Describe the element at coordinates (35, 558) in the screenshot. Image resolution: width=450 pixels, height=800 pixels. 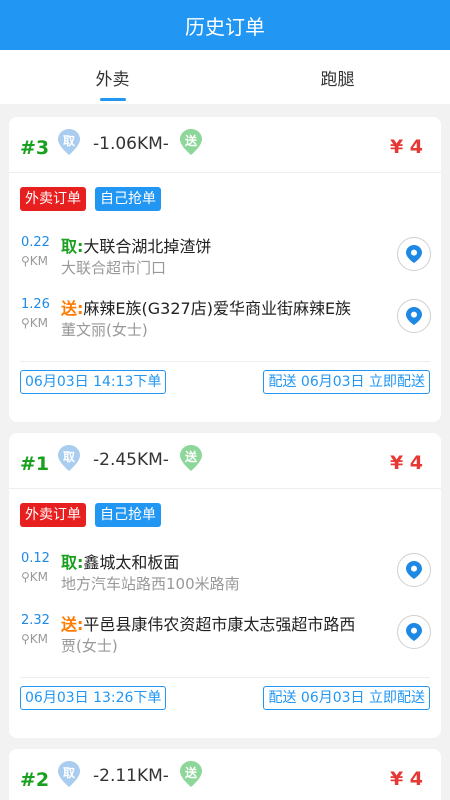
I see `pickup-km-value: 0.12` at that location.